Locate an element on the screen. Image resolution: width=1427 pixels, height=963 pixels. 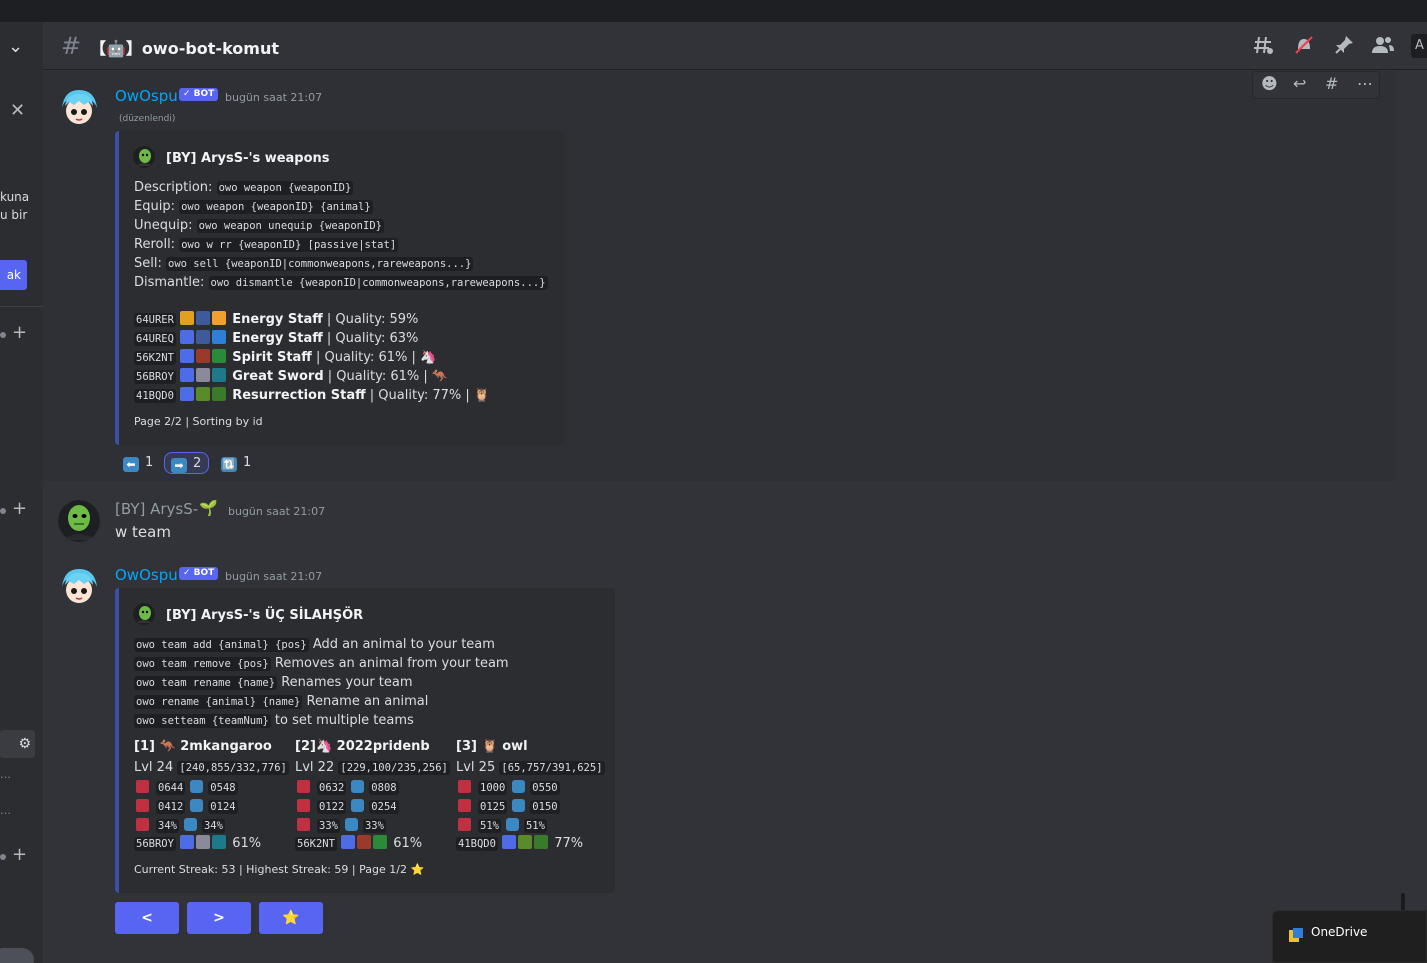
sidebar-action-button: ak is located at coordinates (13, 275).